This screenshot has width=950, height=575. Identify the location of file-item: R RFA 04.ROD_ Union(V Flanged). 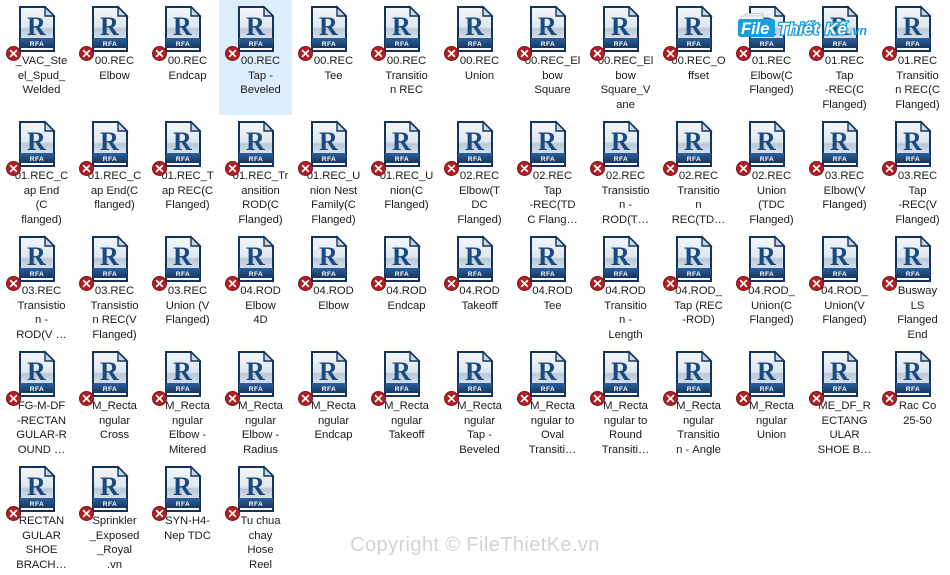
(839, 287).